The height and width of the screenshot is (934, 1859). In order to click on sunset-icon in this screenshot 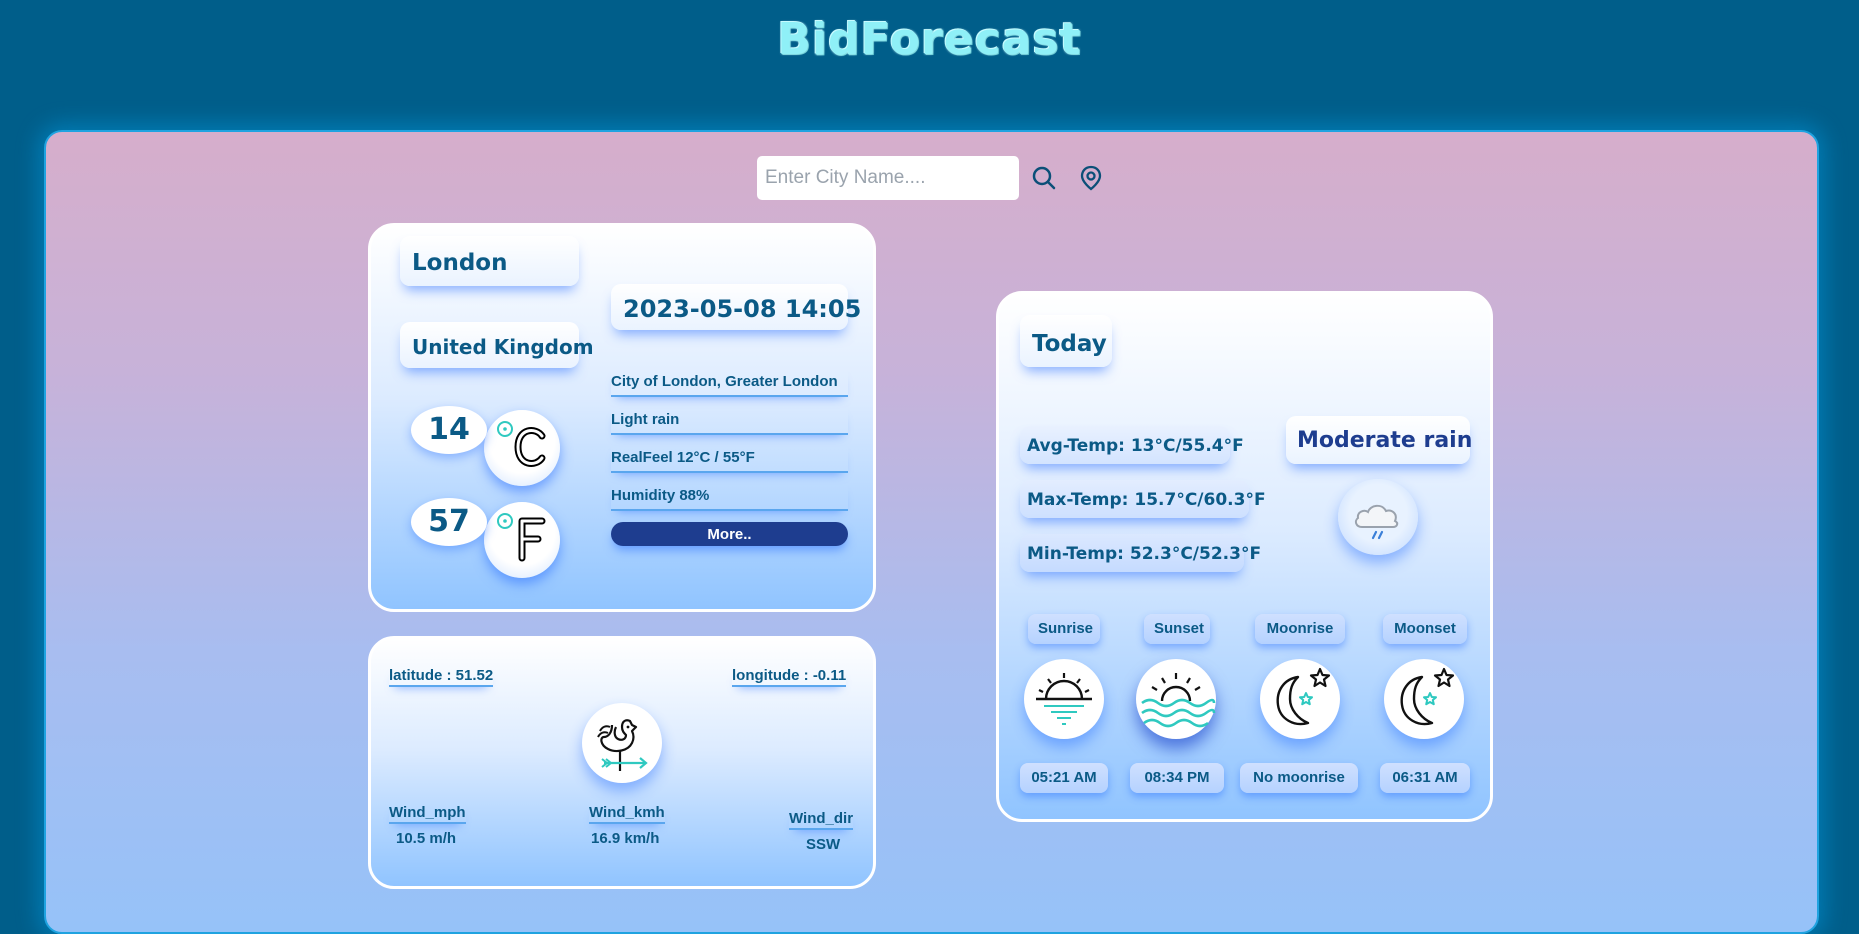, I will do `click(1176, 699)`.